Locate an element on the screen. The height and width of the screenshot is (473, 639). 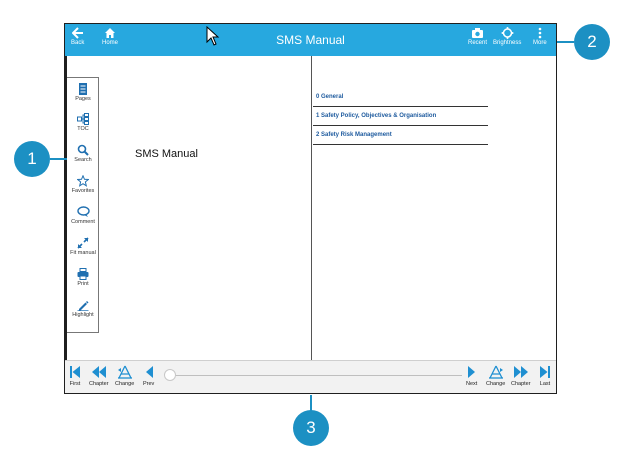
page-slider-thumb is located at coordinates (170, 375).